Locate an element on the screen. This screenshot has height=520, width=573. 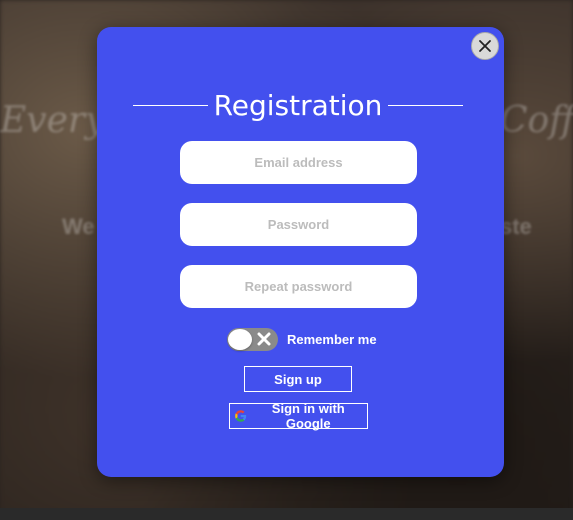
background-headline-left: Every is located at coordinates (53, 120).